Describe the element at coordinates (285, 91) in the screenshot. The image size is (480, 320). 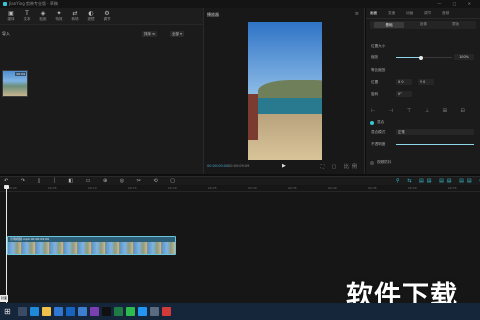
I see `video-preview` at that location.